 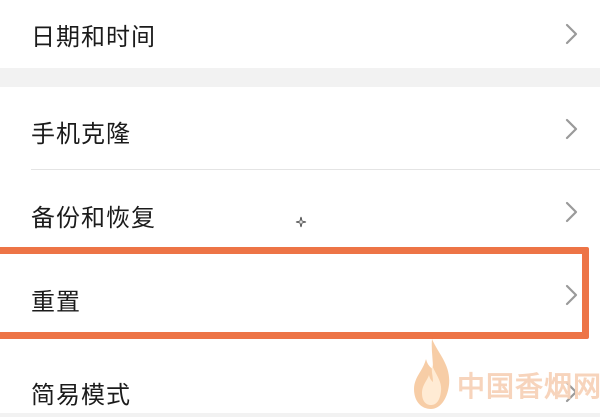 What do you see at coordinates (56, 302) in the screenshot?
I see `settings-item-label: 重置` at bounding box center [56, 302].